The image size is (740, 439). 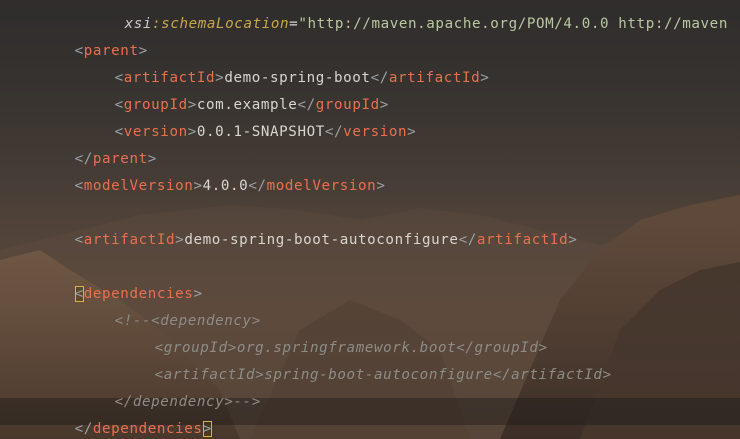 I want to click on tag-dependencies-close: dependencies, so click(x=147, y=429).